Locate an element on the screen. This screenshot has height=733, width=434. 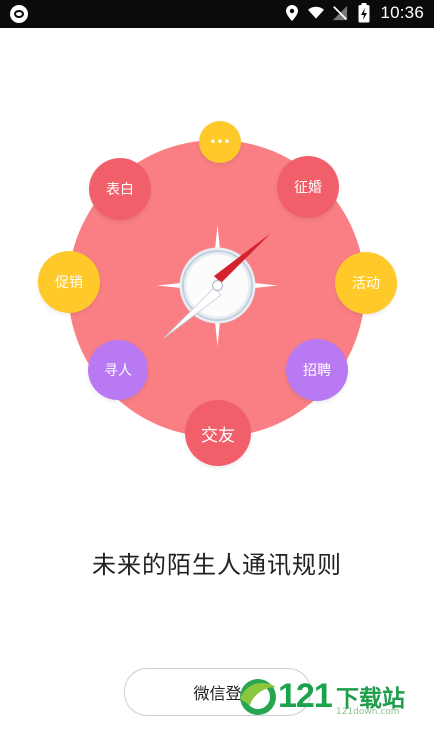
watermark-logo-icon is located at coordinates (258, 697).